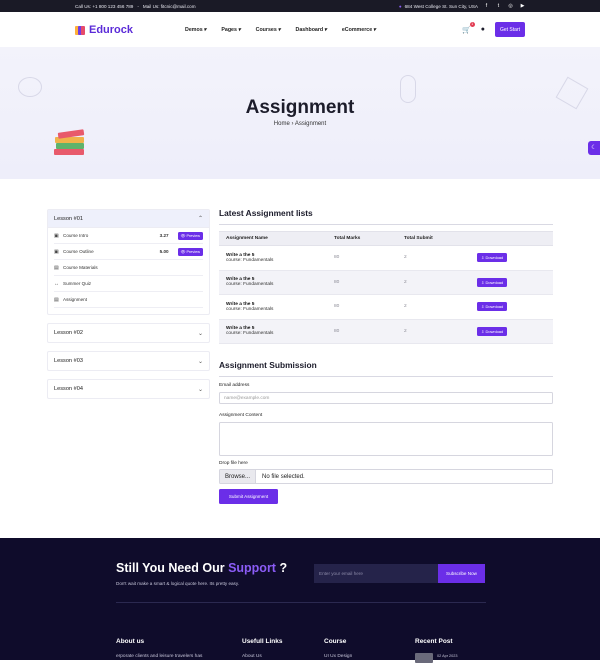 Image resolution: width=600 pixels, height=663 pixels. What do you see at coordinates (434, 641) in the screenshot?
I see `footer-recent-title: Recent Post` at bounding box center [434, 641].